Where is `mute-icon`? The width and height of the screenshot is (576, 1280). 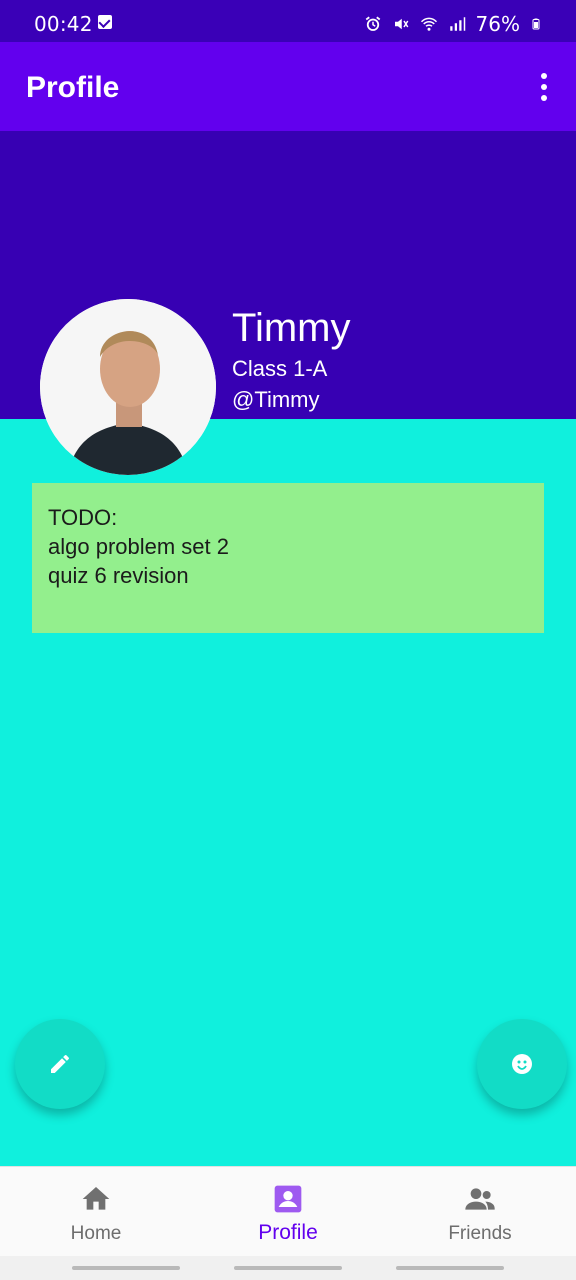
mute-icon is located at coordinates (401, 24).